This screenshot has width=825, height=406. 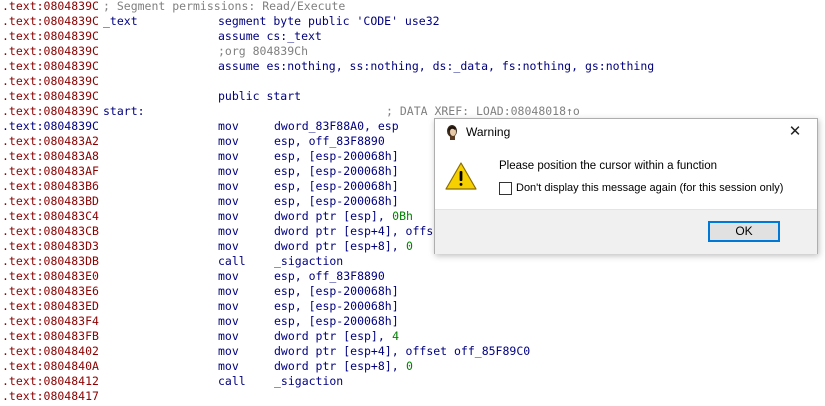 I want to click on ok-button: OK, so click(x=744, y=231).